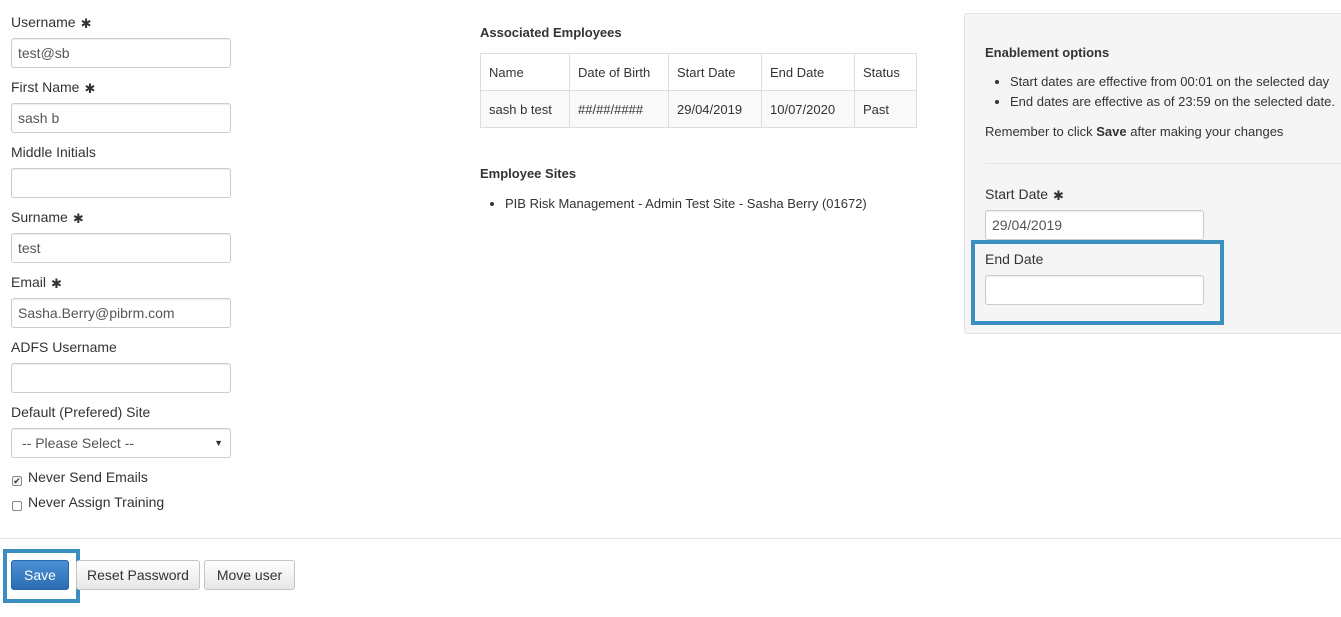  What do you see at coordinates (885, 72) in the screenshot?
I see `column-header-status: Status` at bounding box center [885, 72].